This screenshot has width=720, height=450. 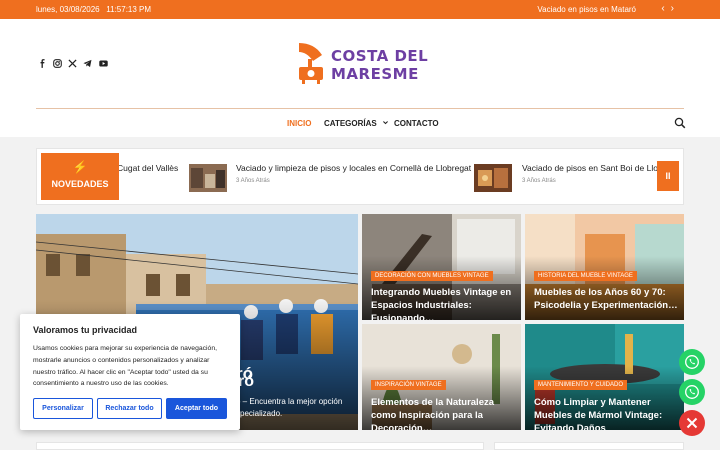 I want to click on logo-line-2: MARESME, so click(x=375, y=74).